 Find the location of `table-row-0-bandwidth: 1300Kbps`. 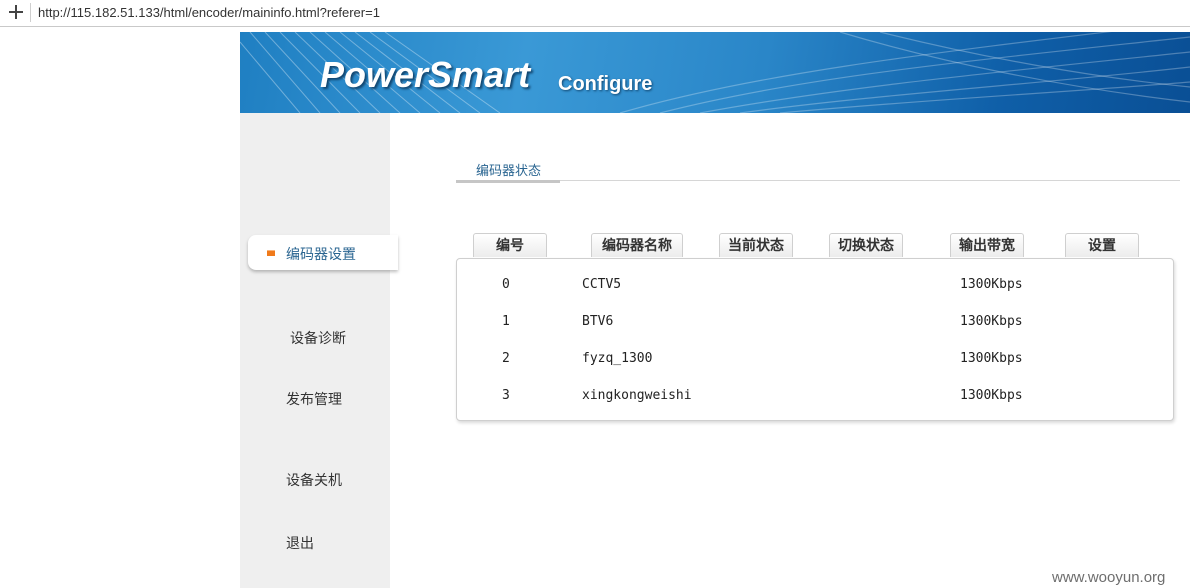

table-row-0-bandwidth: 1300Kbps is located at coordinates (991, 284).